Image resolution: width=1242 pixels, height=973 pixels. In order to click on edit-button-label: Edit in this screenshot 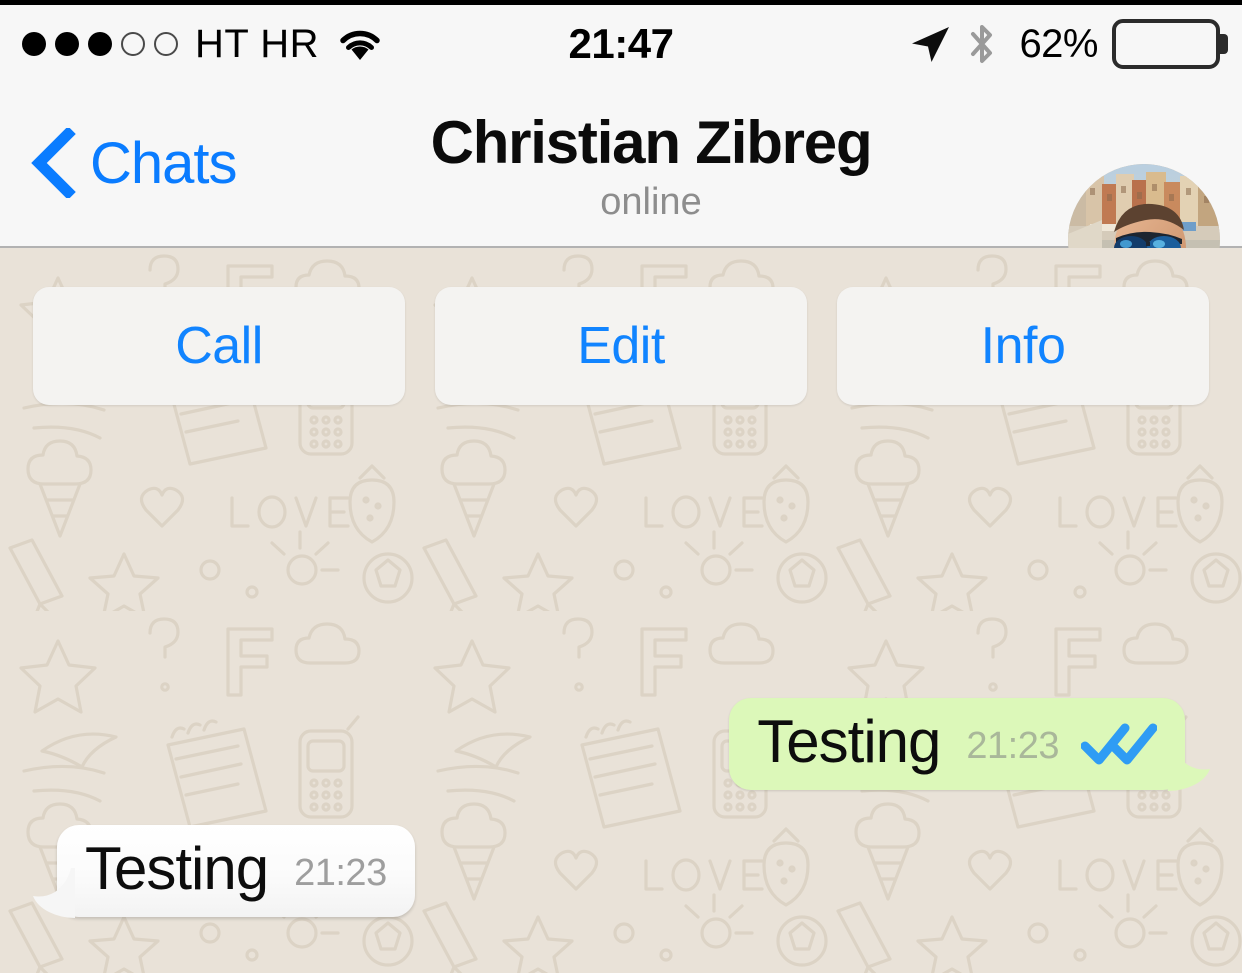, I will do `click(621, 346)`.